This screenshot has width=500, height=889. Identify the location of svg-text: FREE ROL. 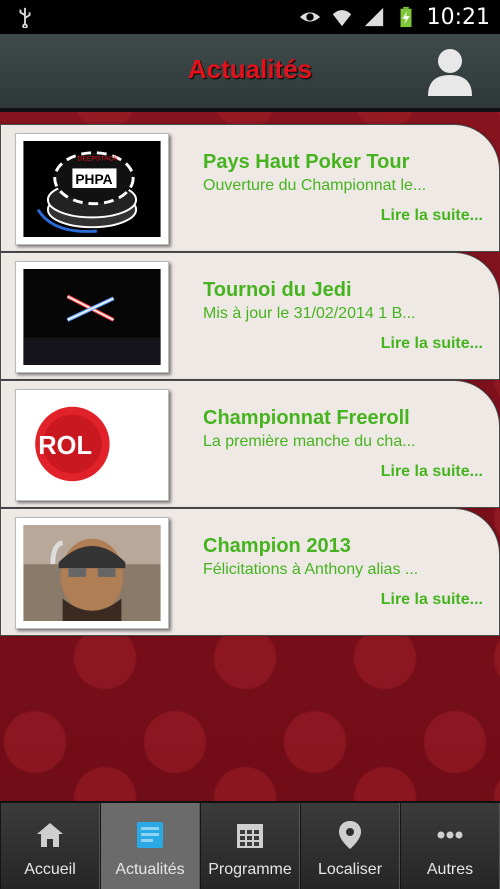
(57, 446).